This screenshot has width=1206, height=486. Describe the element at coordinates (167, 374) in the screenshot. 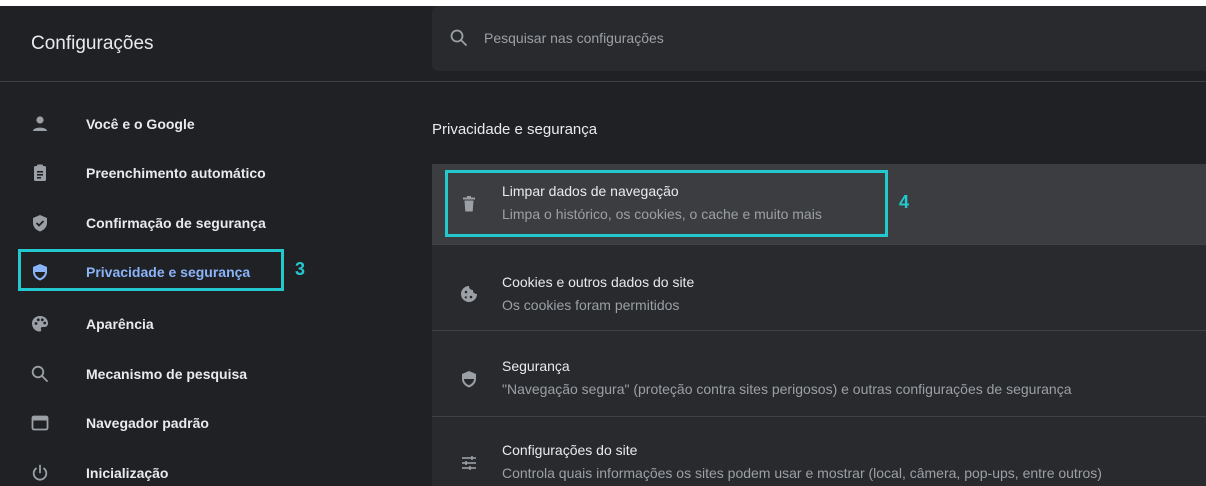

I see `sidebar-item-label: Mecanismo de pesquisa` at that location.